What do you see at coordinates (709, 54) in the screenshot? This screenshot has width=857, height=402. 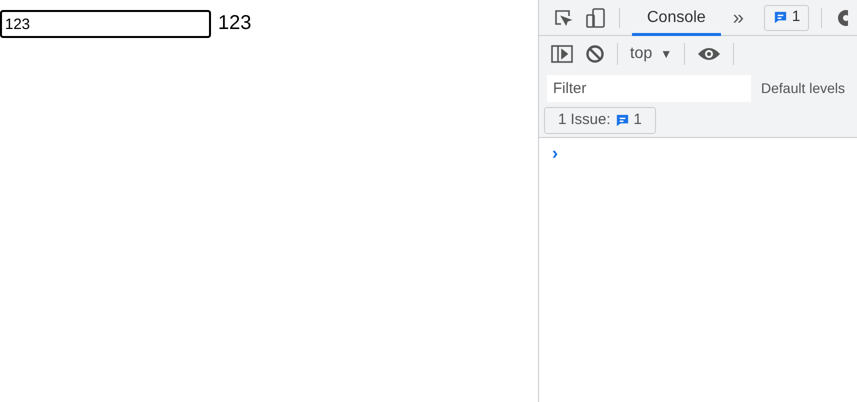 I see `eye-icon` at bounding box center [709, 54].